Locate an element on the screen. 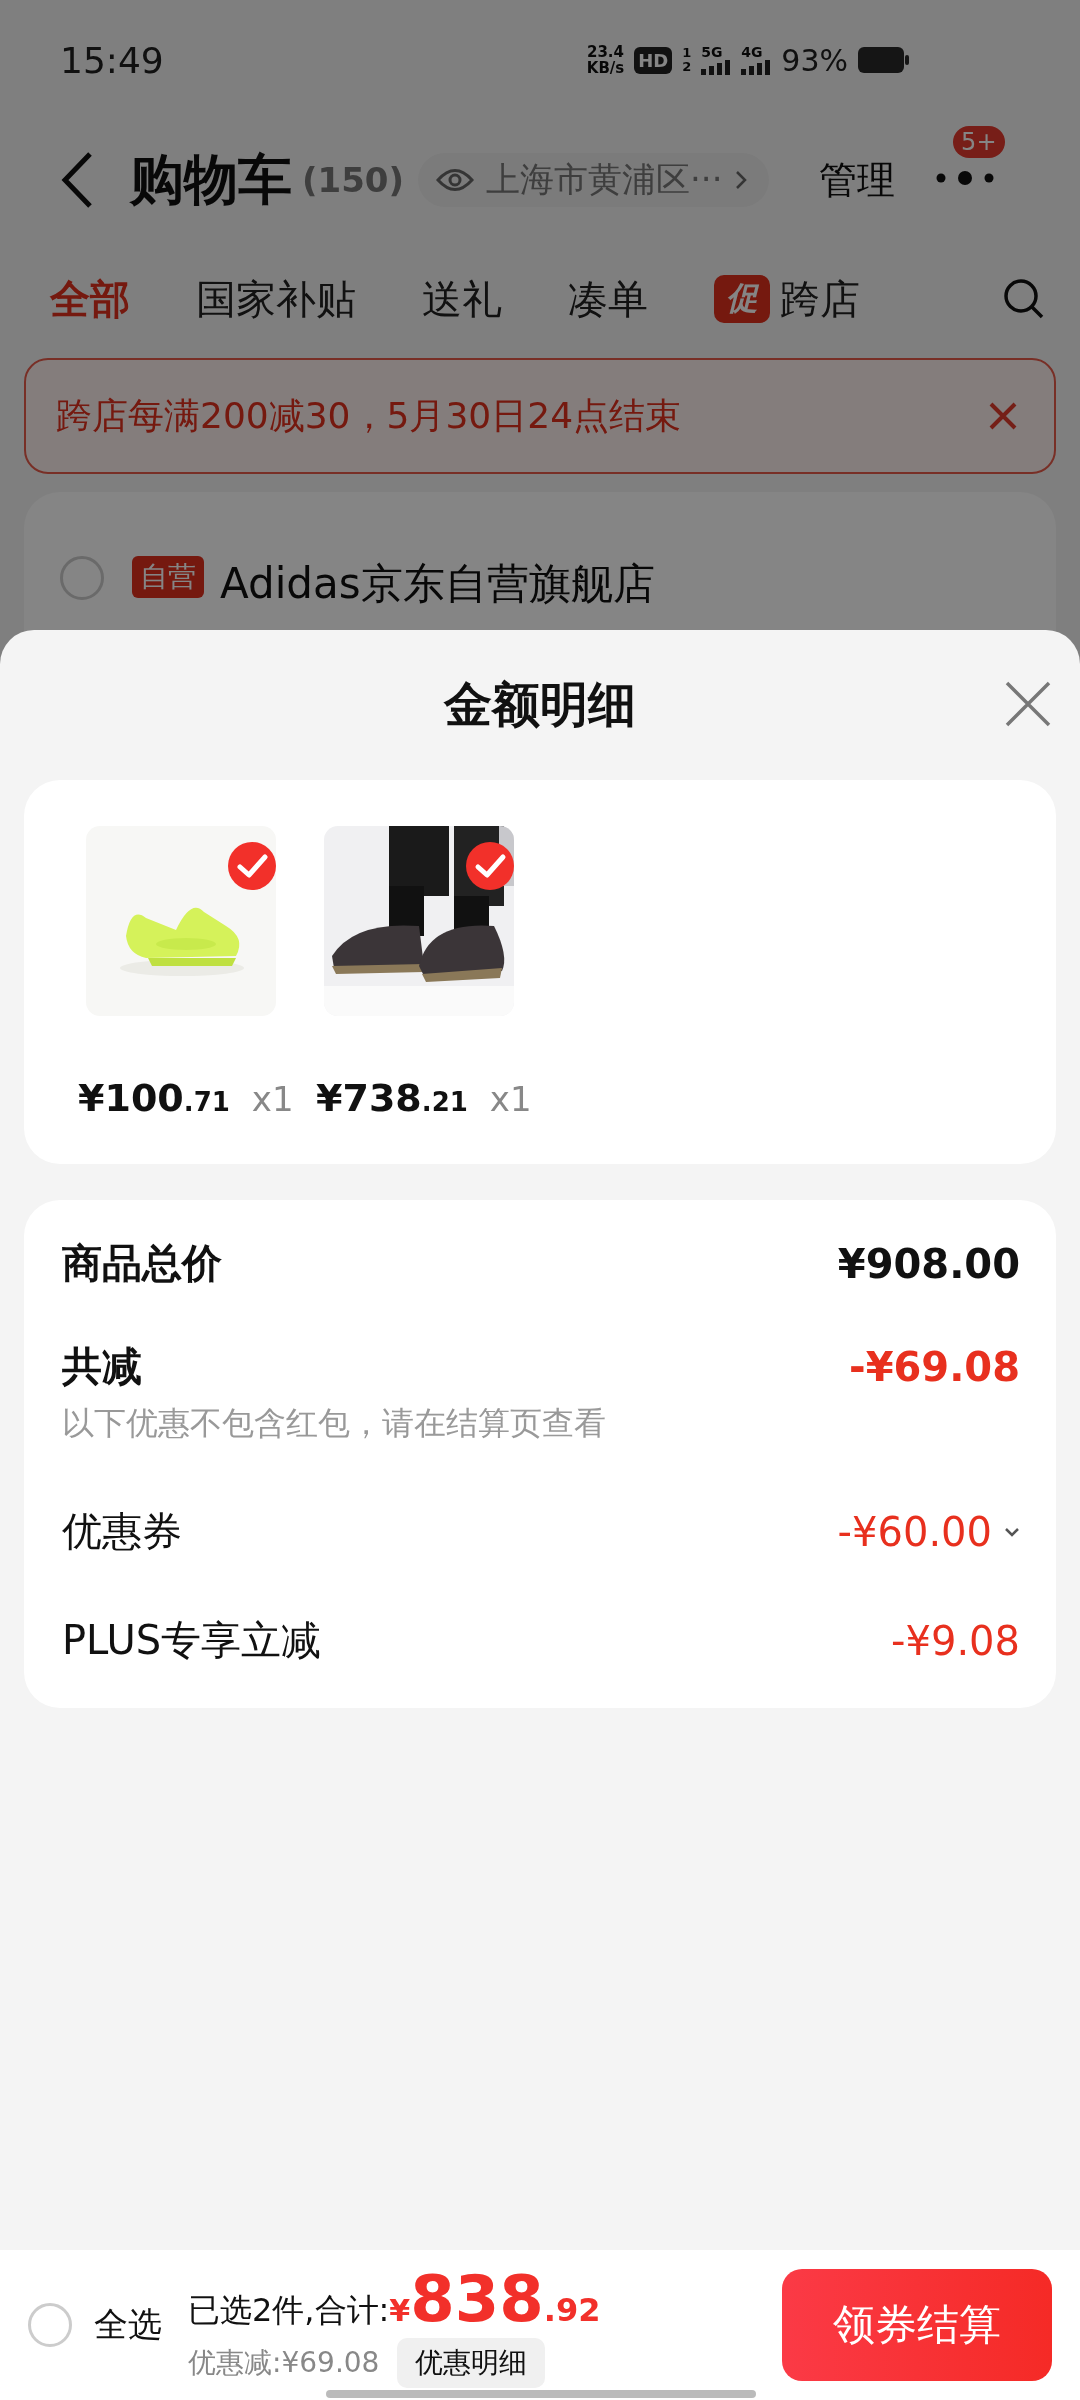  search-icon is located at coordinates (1024, 299).